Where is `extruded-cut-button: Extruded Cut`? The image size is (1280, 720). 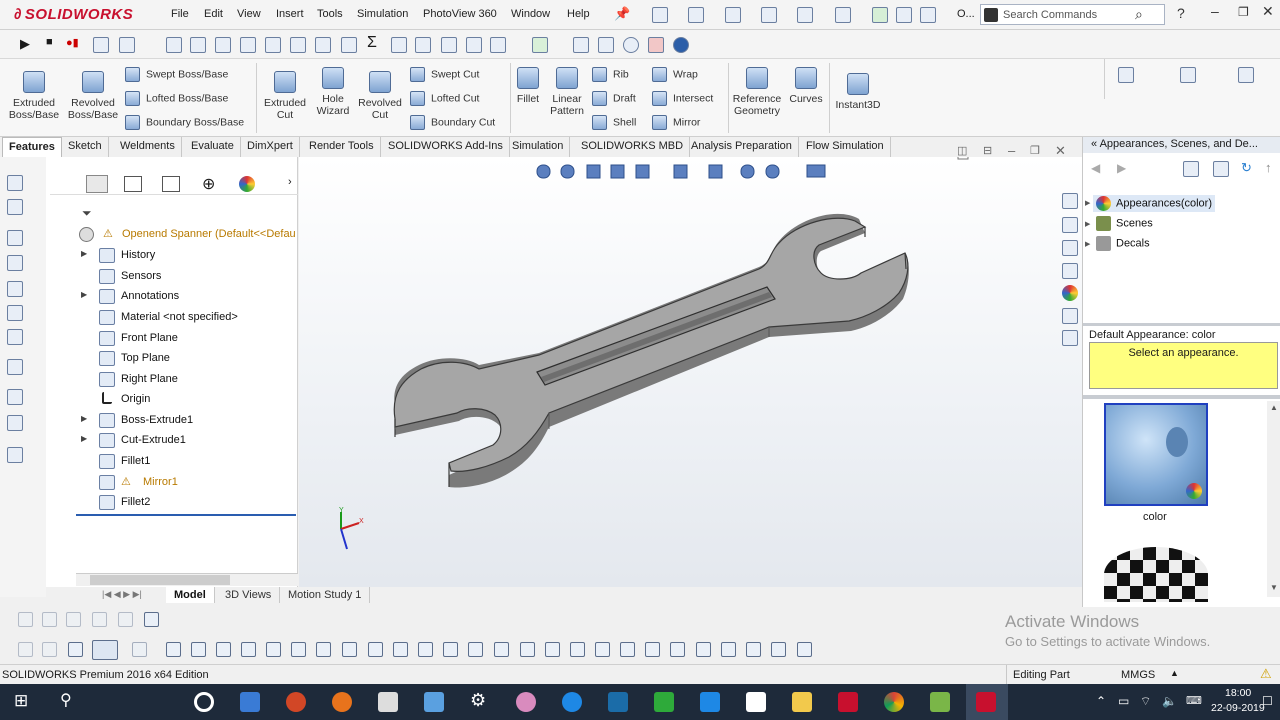
extruded-cut-button: Extruded Cut is located at coordinates (285, 96).